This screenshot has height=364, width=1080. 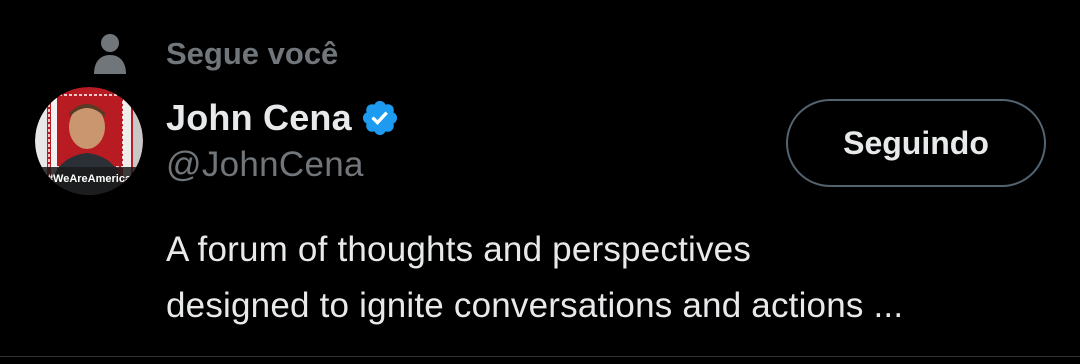 What do you see at coordinates (89, 179) in the screenshot?
I see `avatar-caption: #WeAreAmerica` at bounding box center [89, 179].